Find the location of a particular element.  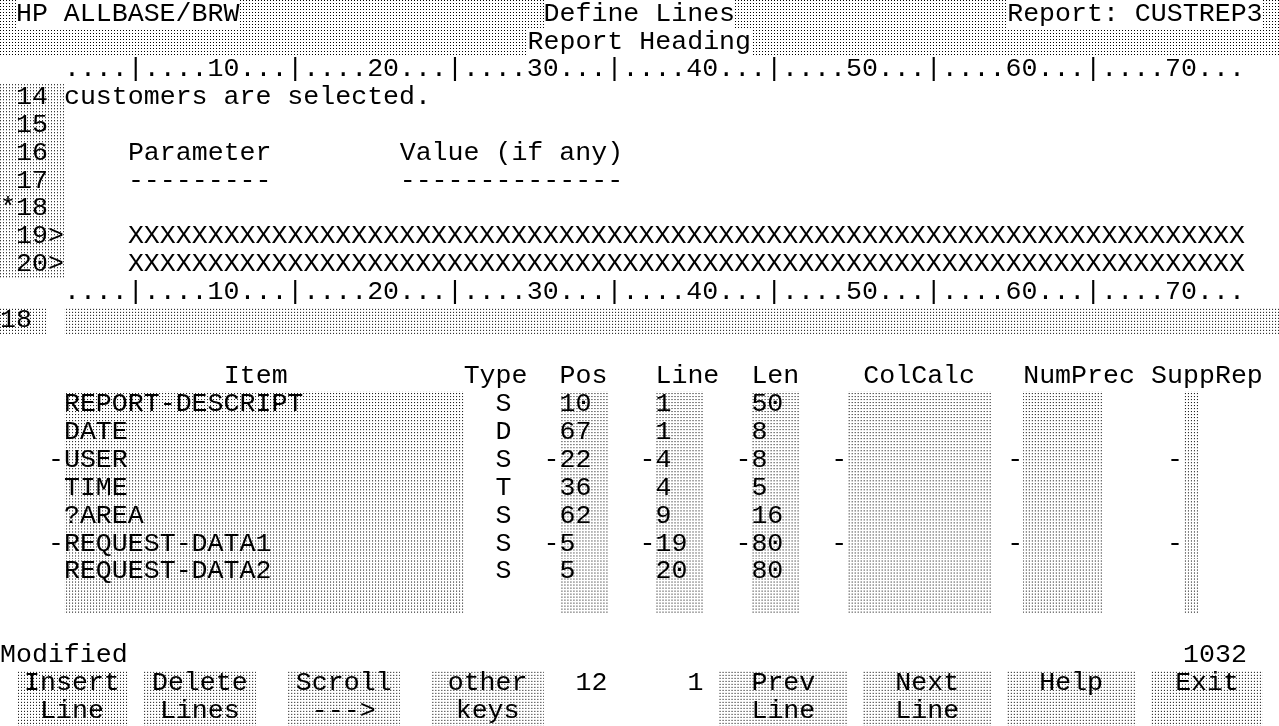

column-header: ColCalc is located at coordinates (919, 377).